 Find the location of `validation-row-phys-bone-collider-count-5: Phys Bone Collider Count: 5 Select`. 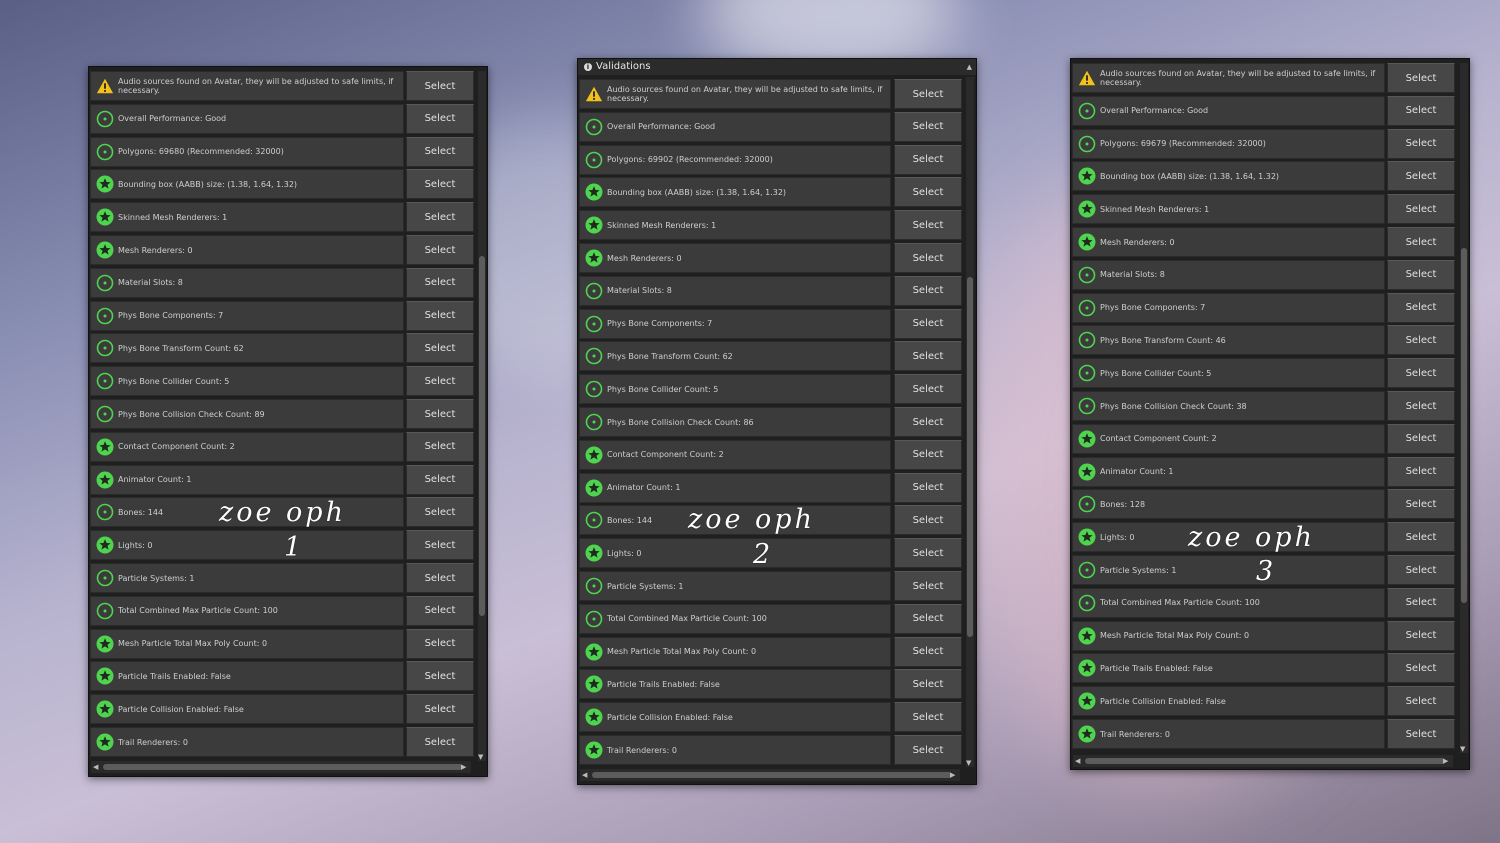

validation-row-phys-bone-collider-count-5: Phys Bone Collider Count: 5 Select is located at coordinates (281, 381).